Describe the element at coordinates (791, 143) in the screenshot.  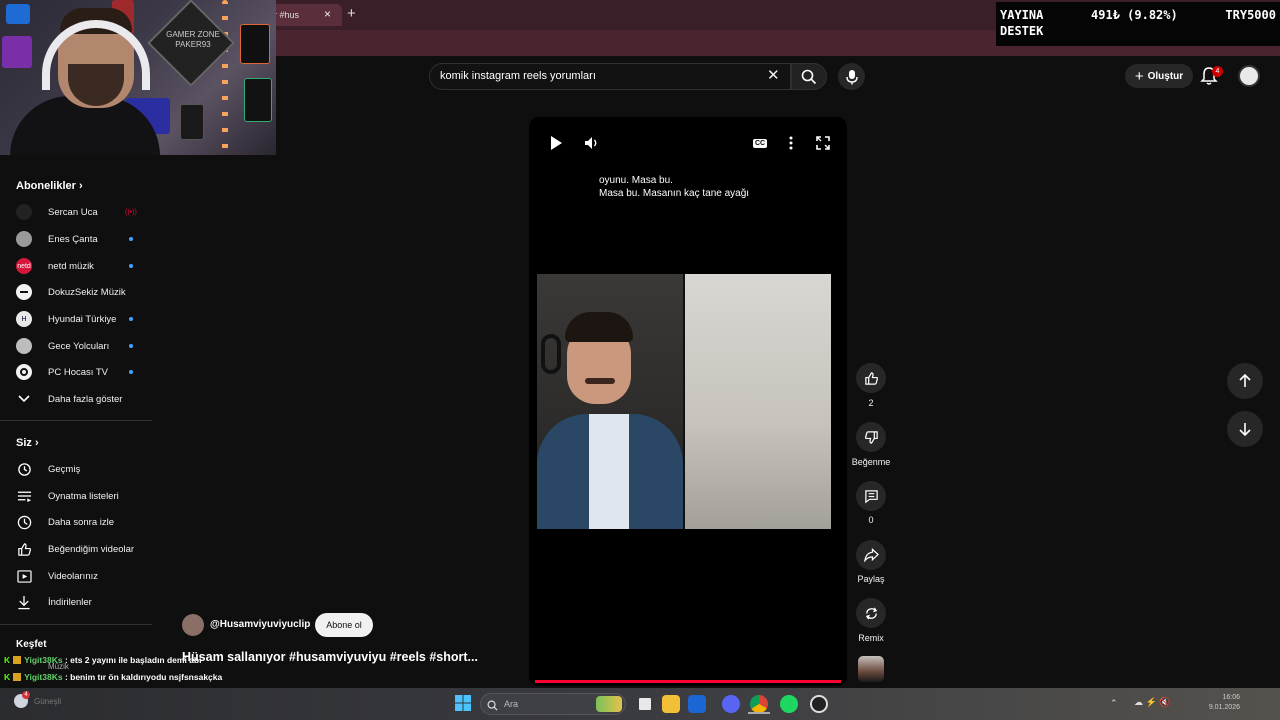
I see `more-options-button` at that location.